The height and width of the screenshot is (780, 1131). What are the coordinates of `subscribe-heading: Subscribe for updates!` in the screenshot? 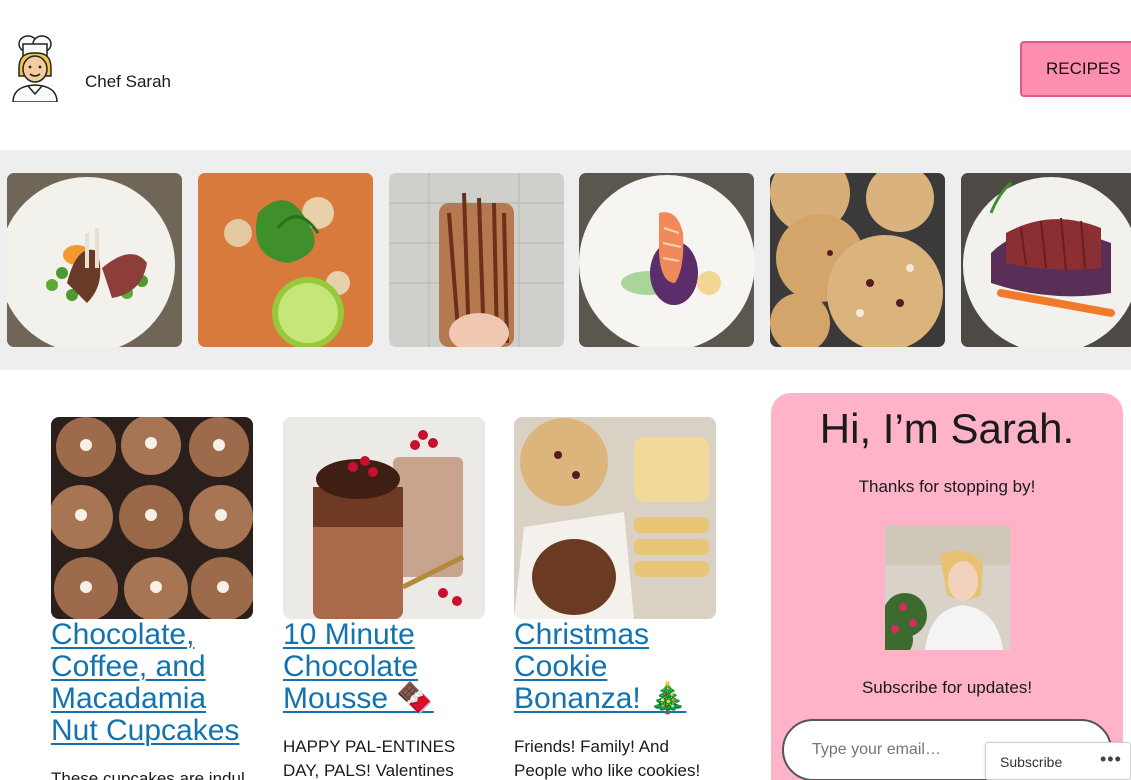 It's located at (947, 687).